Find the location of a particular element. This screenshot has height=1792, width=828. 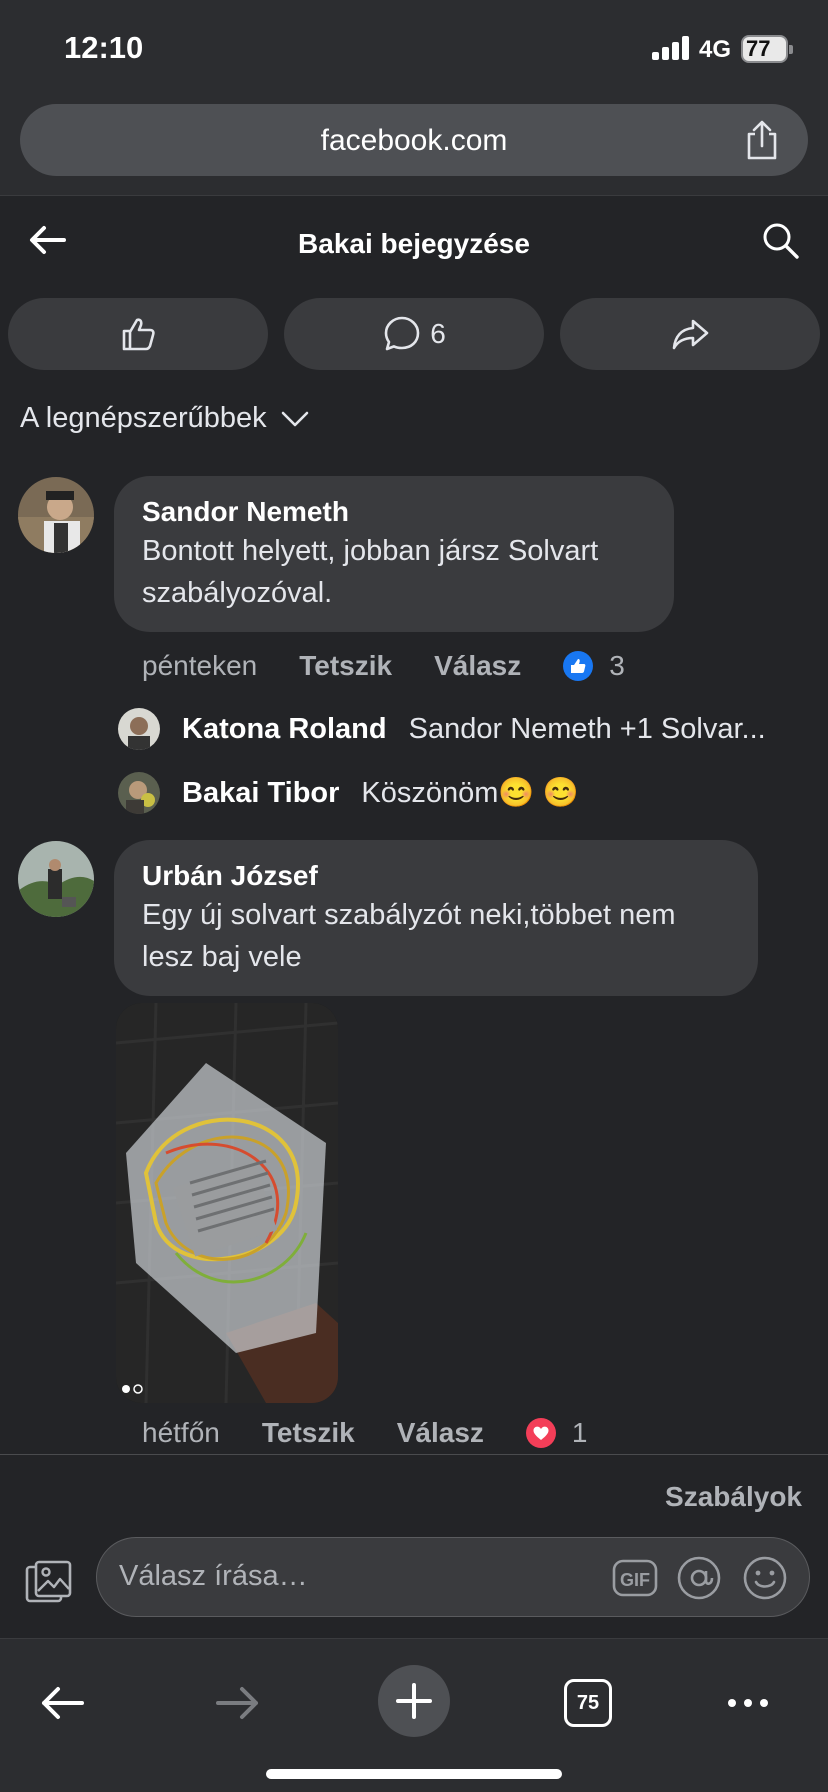

comment-button: 6 is located at coordinates (414, 334).